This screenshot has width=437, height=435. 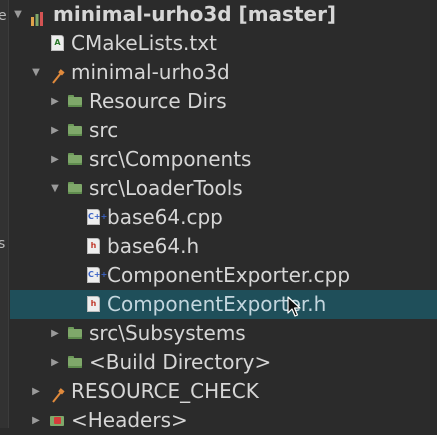 I want to click on tree-item-headers: ▶ <Headers>, so click(x=223, y=420).